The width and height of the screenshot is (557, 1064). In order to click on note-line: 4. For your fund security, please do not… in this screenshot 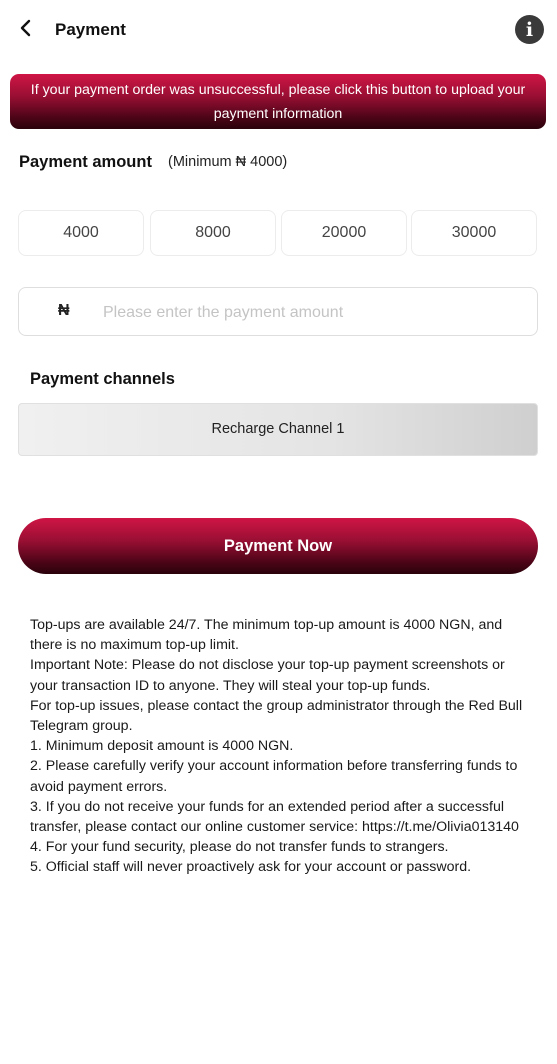, I will do `click(239, 847)`.